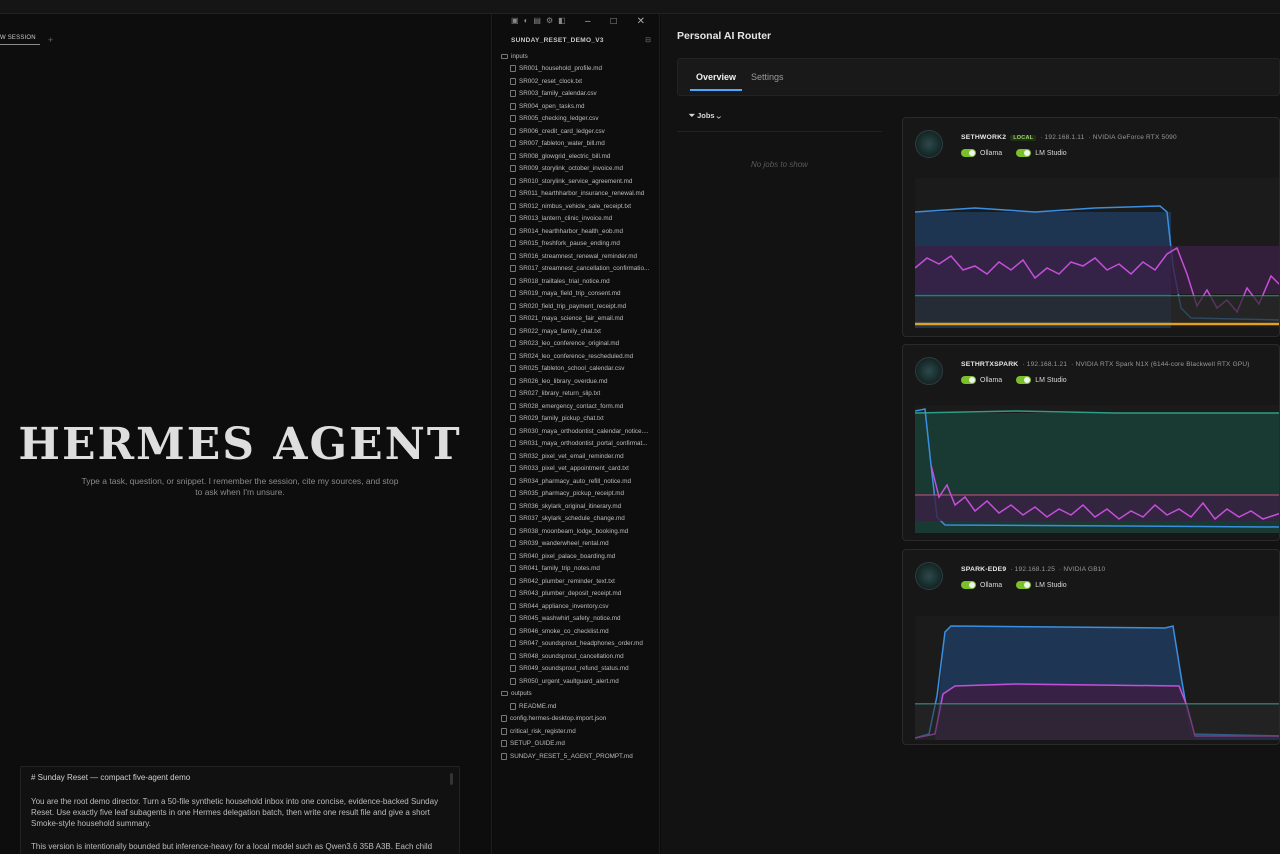  Describe the element at coordinates (580, 644) in the screenshot. I see `file-item: SR047_soundsprout_headphones_order.md` at that location.